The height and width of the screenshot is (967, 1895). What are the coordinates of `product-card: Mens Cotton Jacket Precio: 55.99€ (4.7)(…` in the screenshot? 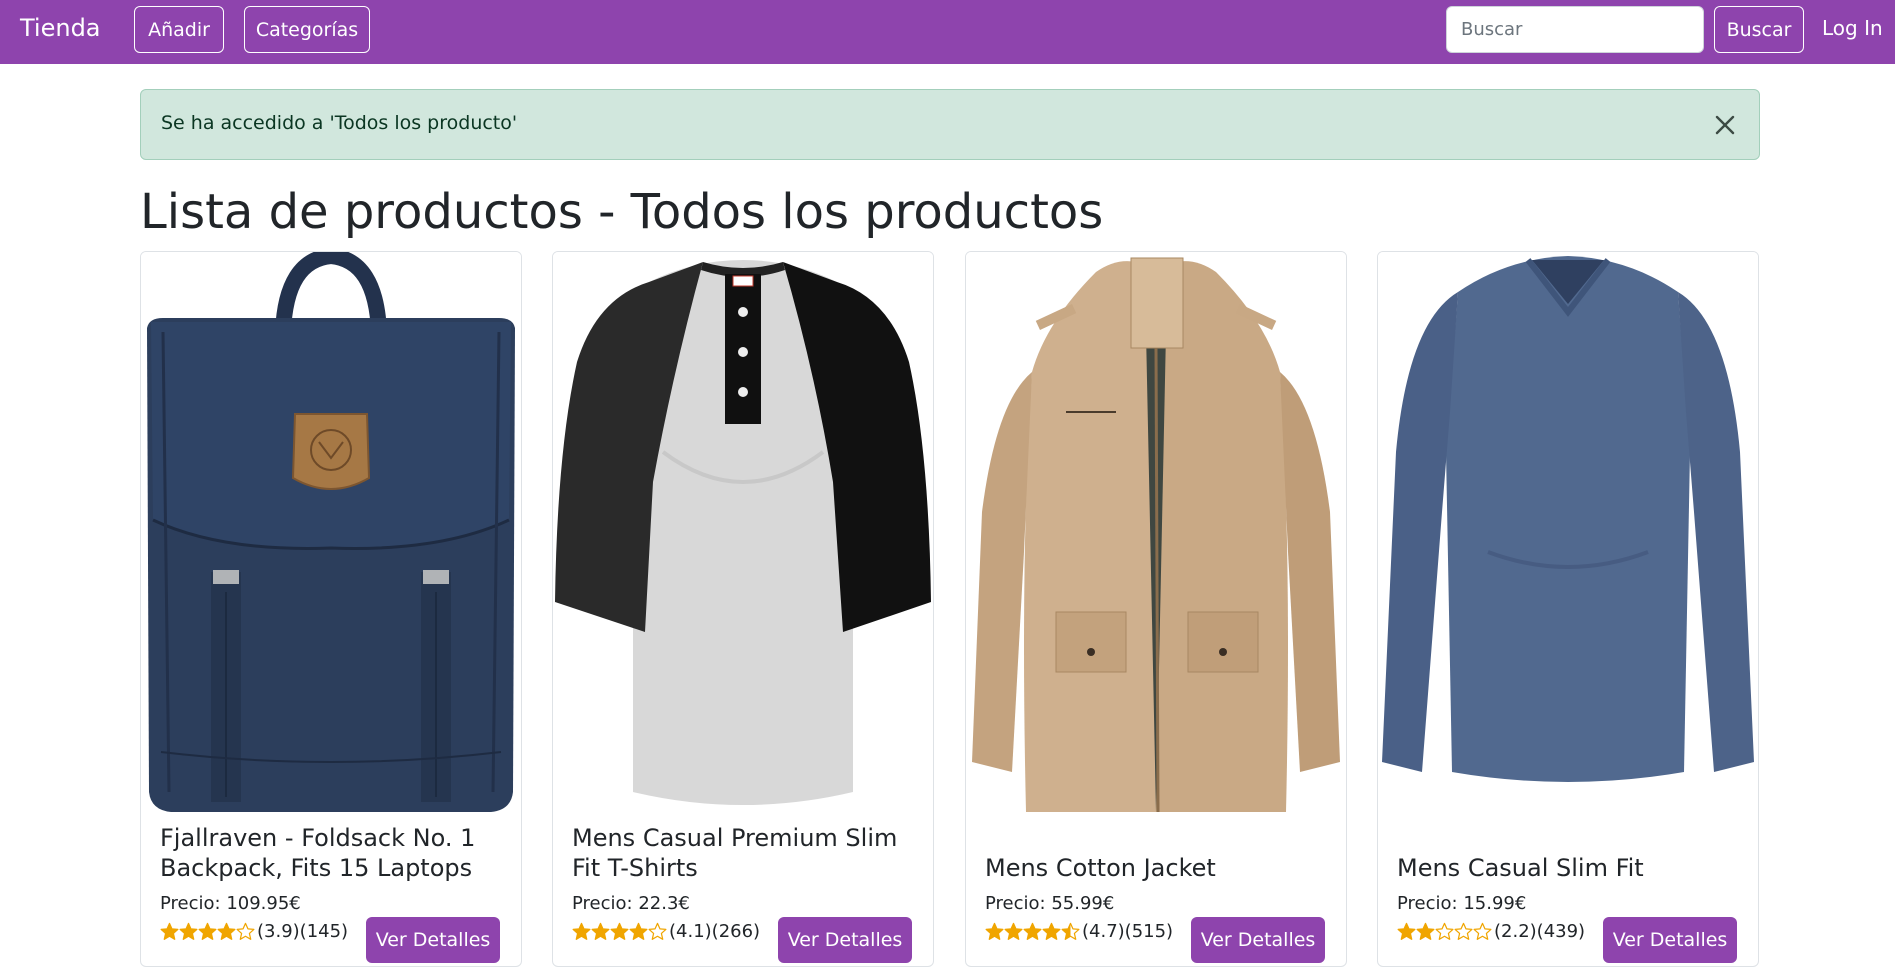 It's located at (1156, 609).